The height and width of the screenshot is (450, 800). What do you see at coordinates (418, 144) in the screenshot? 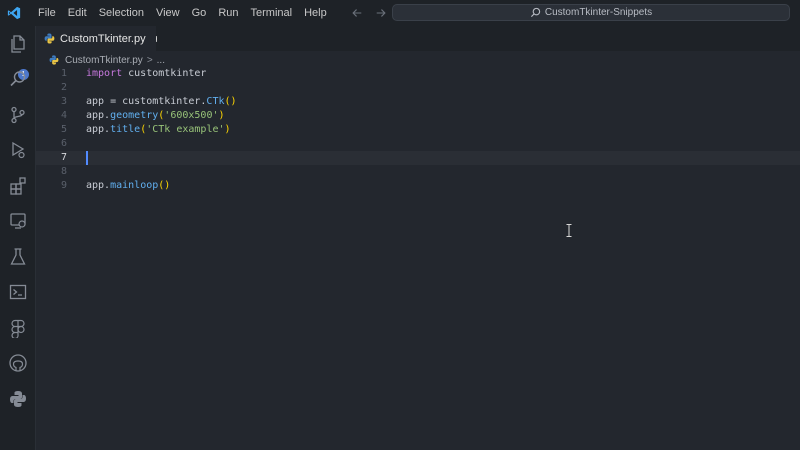
I see `code-line-6: 6` at bounding box center [418, 144].